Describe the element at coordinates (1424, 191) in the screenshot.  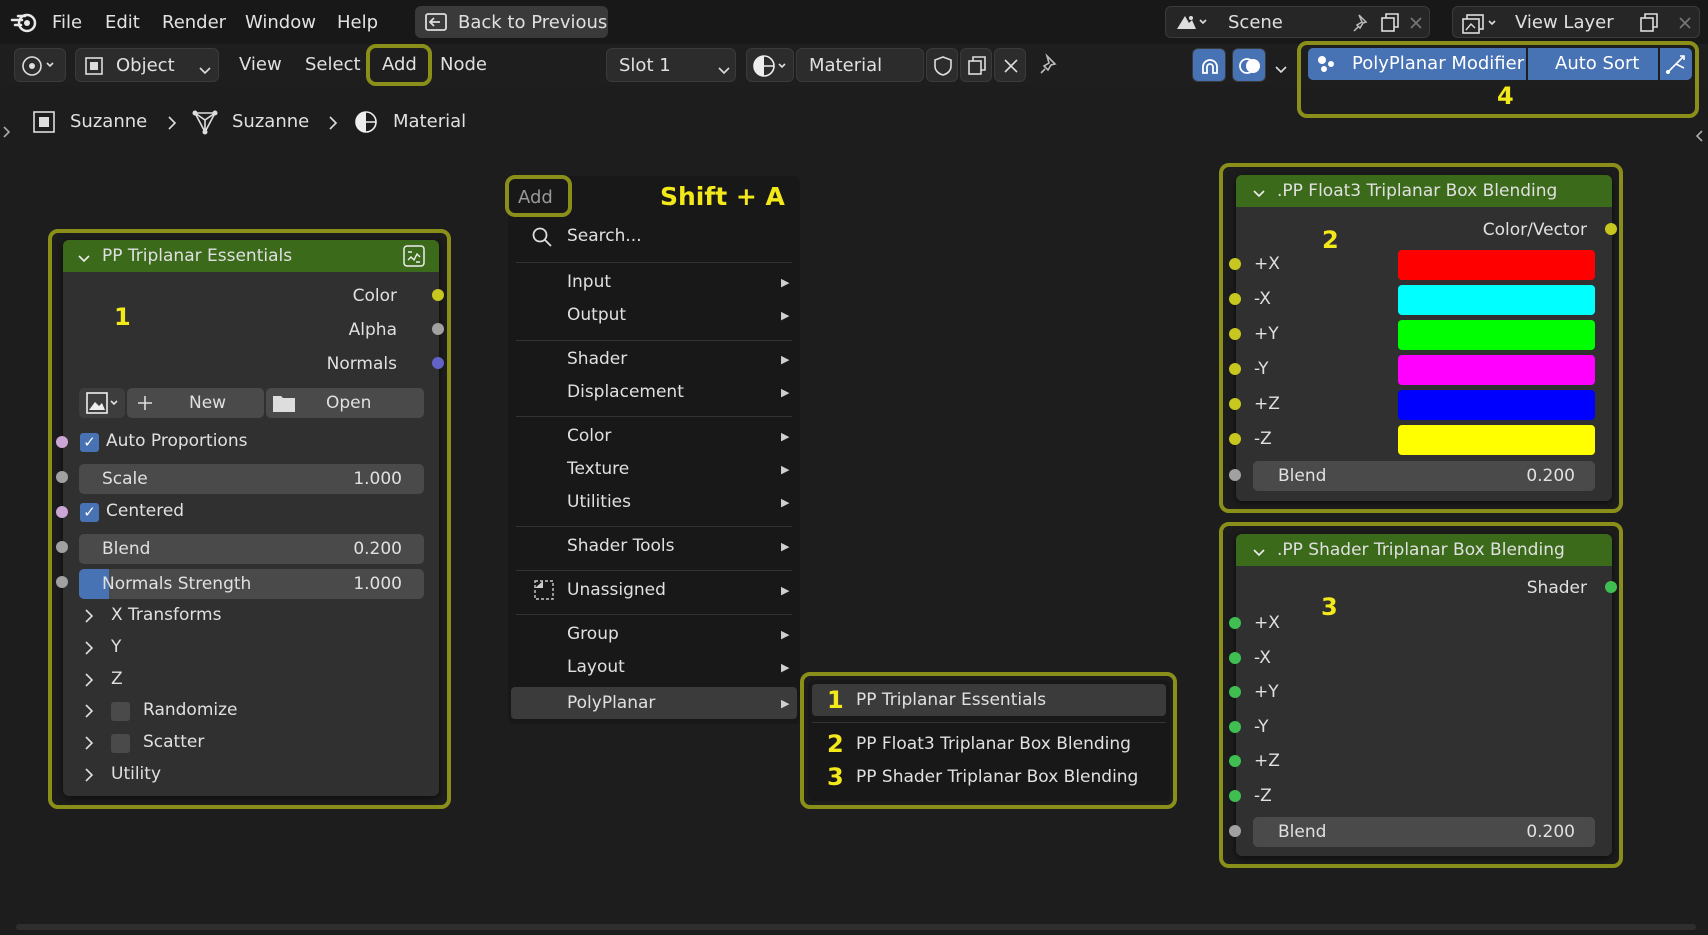
I see `node2-header: .PP Float3 Triplanar Box Blending` at that location.